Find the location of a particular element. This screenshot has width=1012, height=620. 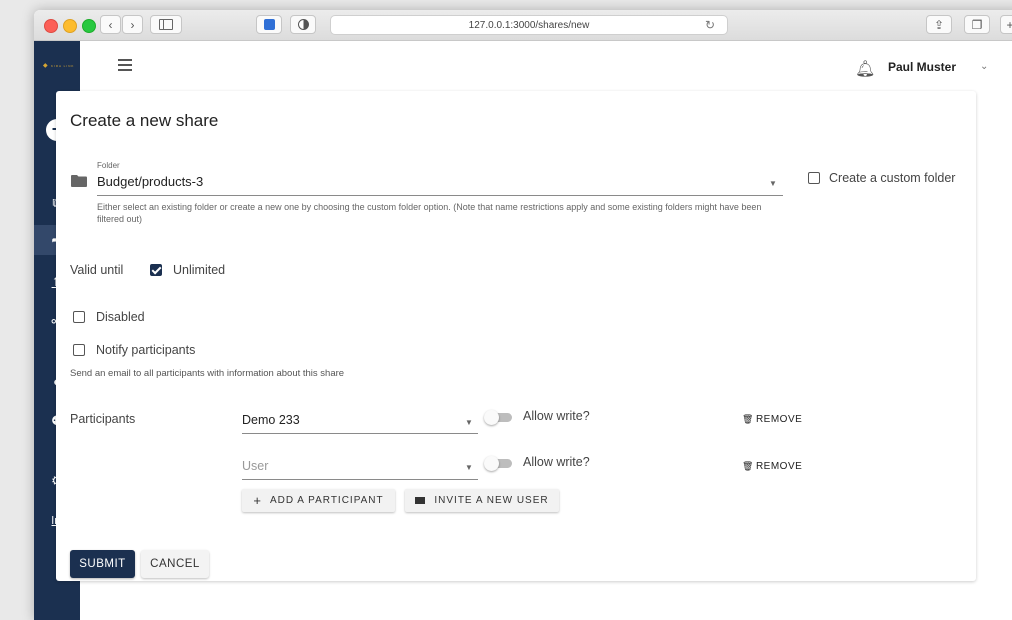

tabs-overview-button: ❐ is located at coordinates (977, 24).